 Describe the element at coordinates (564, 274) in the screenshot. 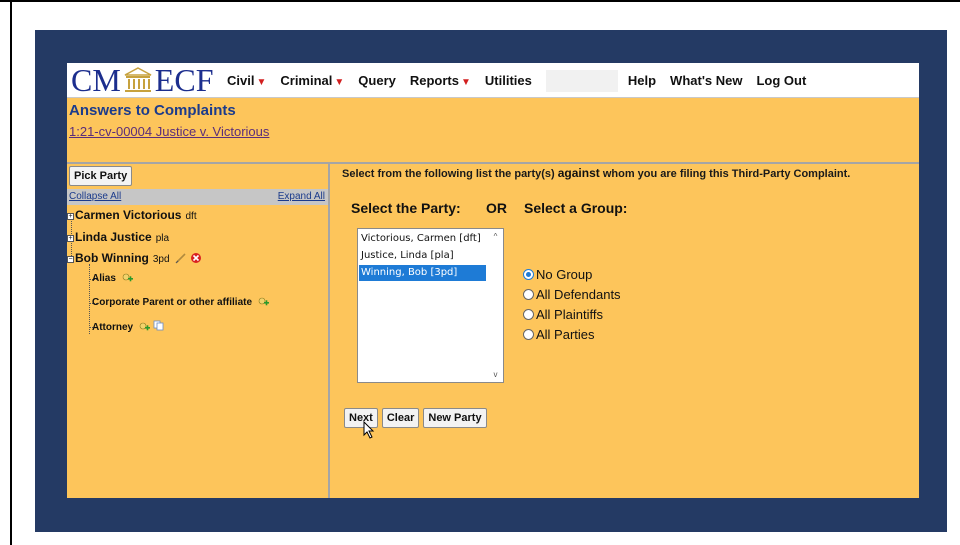

I see `radio-label: No Group` at that location.